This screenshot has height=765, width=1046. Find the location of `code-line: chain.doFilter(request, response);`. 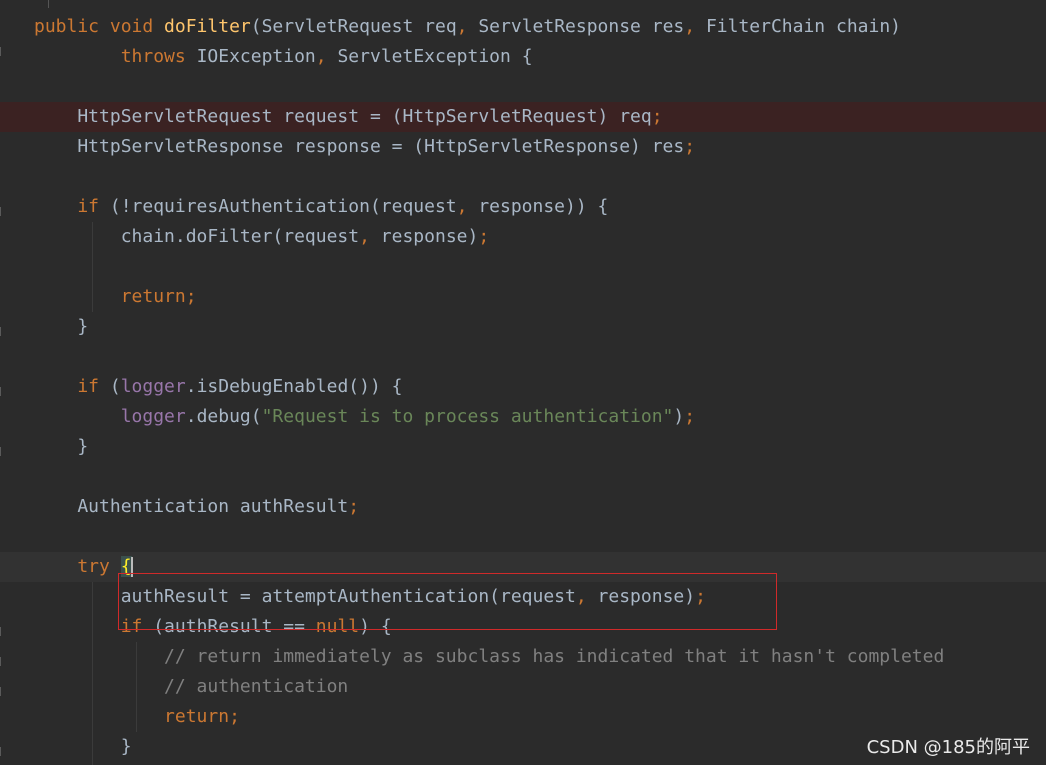

code-line: chain.doFilter(request, response); is located at coordinates (540, 237).